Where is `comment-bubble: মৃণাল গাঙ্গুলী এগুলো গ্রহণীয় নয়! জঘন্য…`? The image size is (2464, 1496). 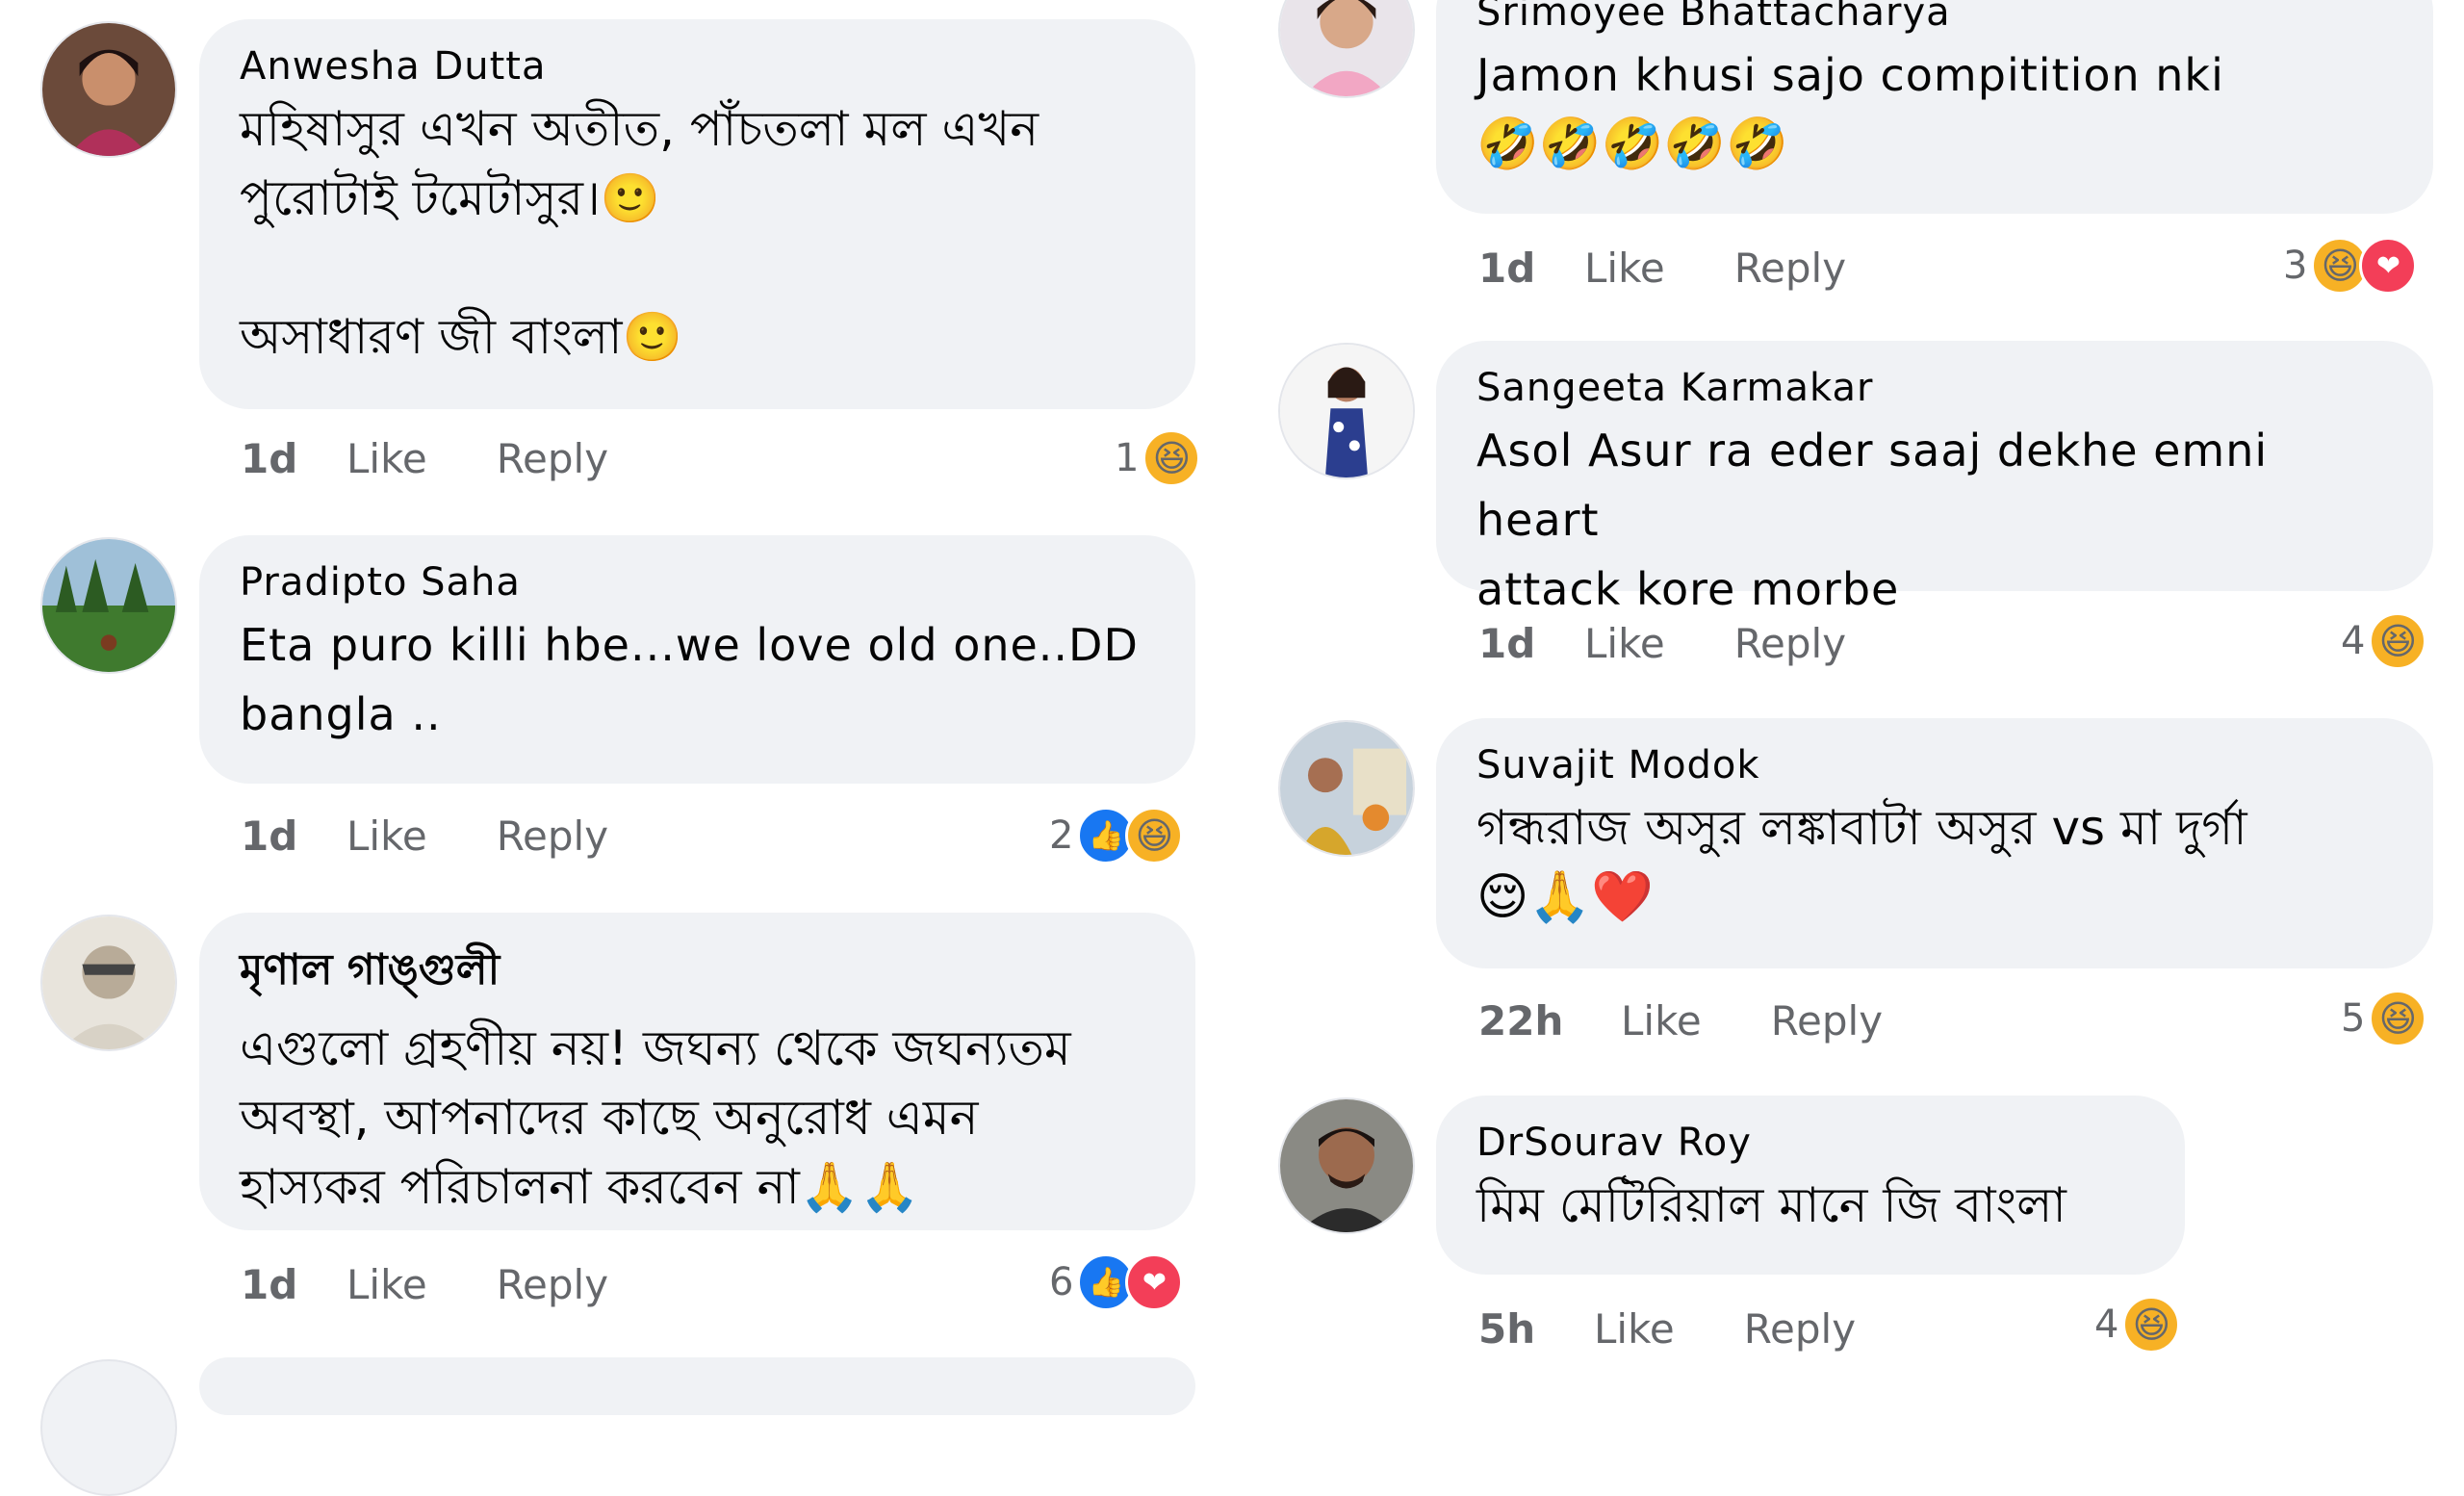 comment-bubble: মৃণাল গাঙ্গুলী এগুলো গ্রহণীয় নয়! জঘন্য… is located at coordinates (697, 1071).